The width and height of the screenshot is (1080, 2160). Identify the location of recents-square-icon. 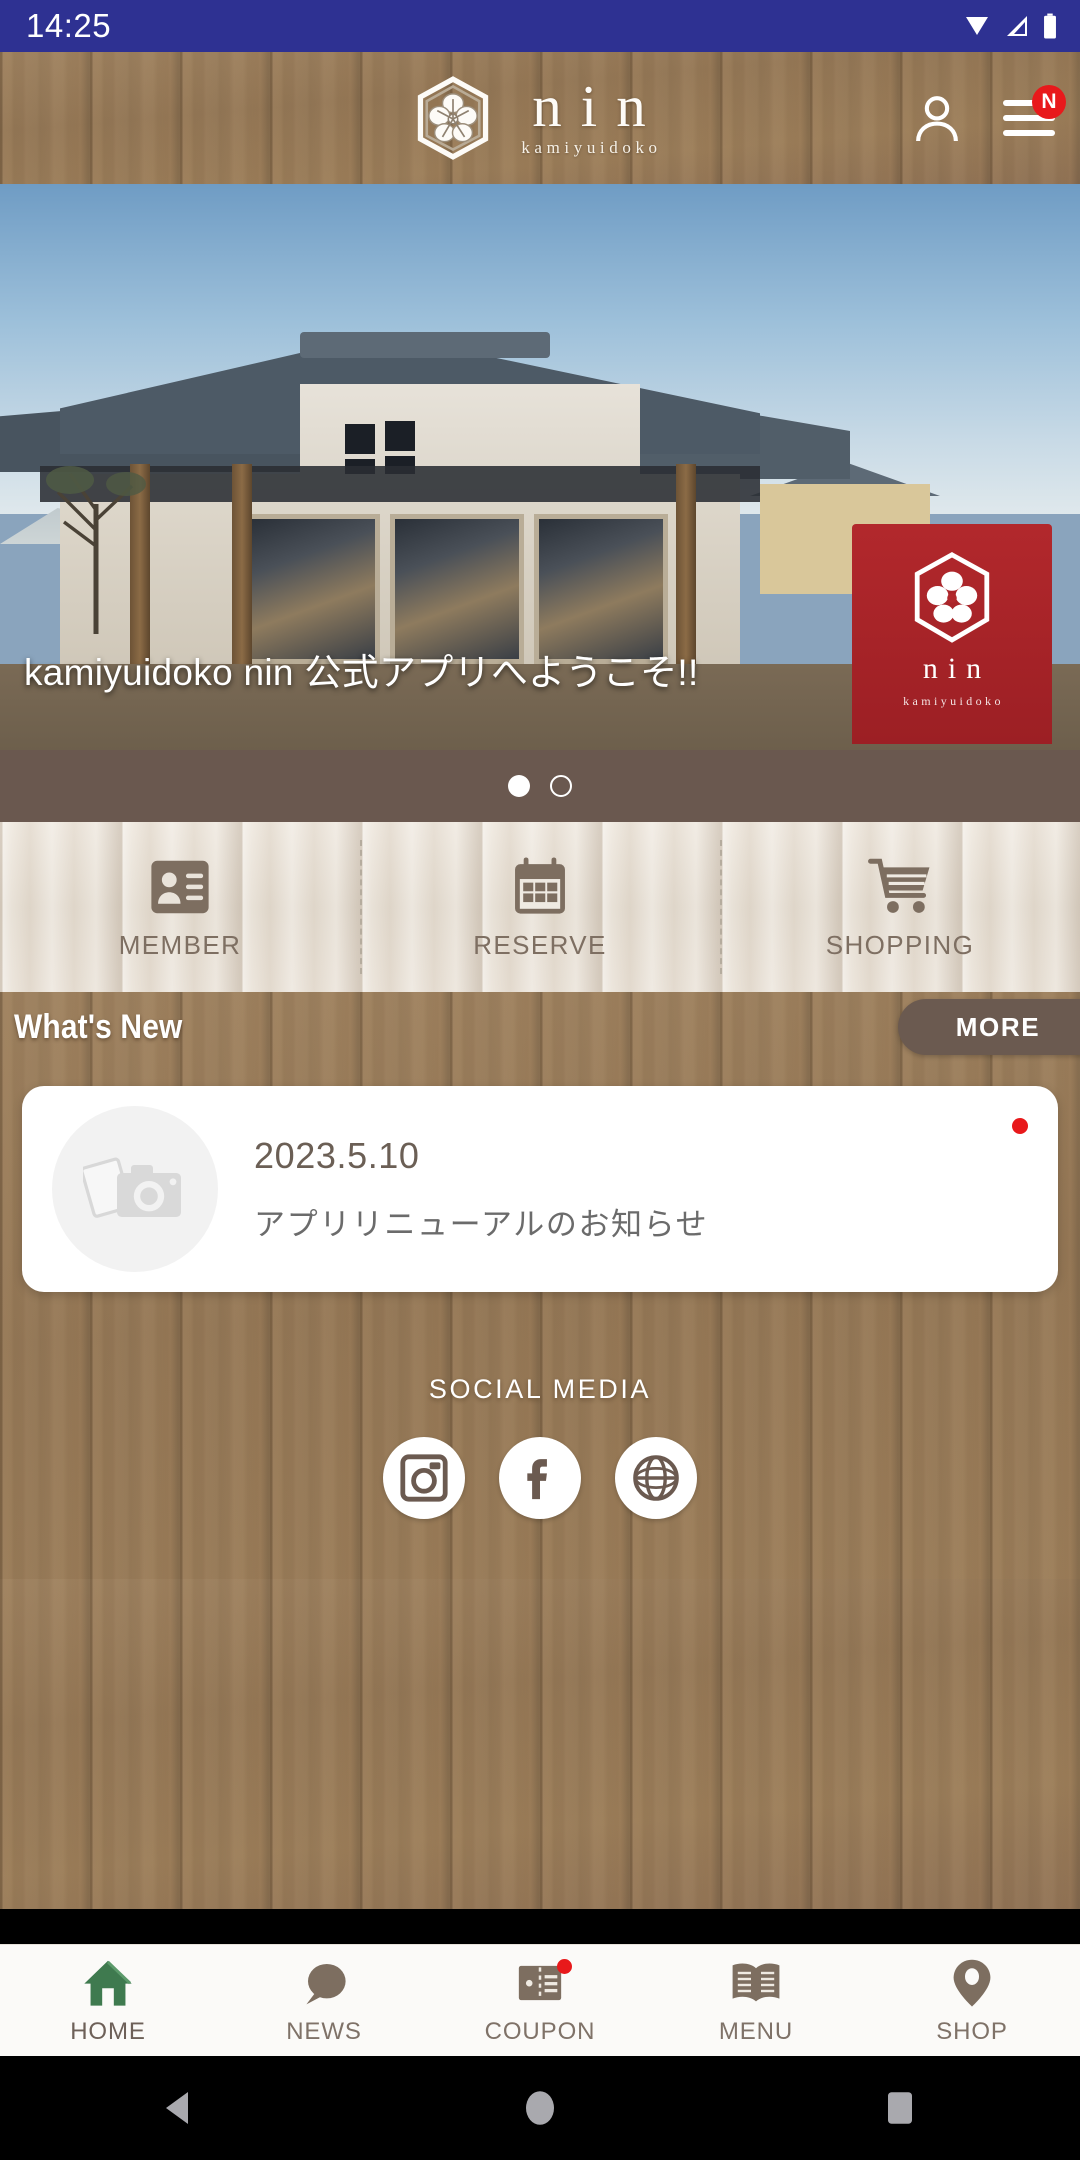
(900, 2108).